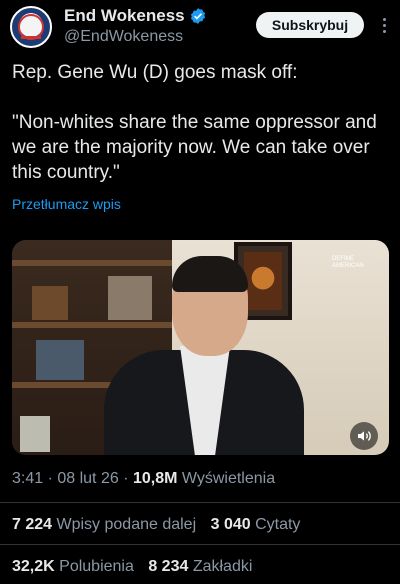 The image size is (400, 584). I want to click on views-count: 10,8M, so click(155, 478).